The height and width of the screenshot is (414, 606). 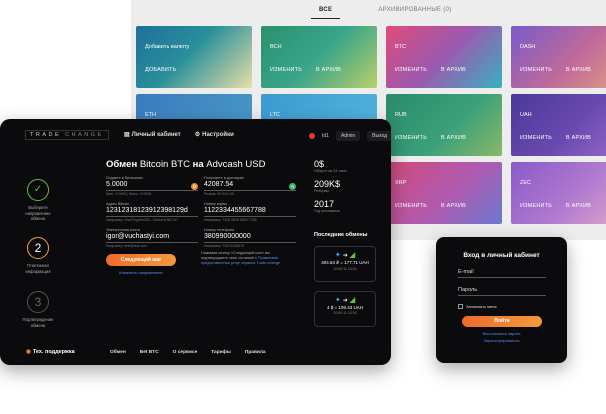 I want to click on tab-all: ВСЕ, so click(x=326, y=11).